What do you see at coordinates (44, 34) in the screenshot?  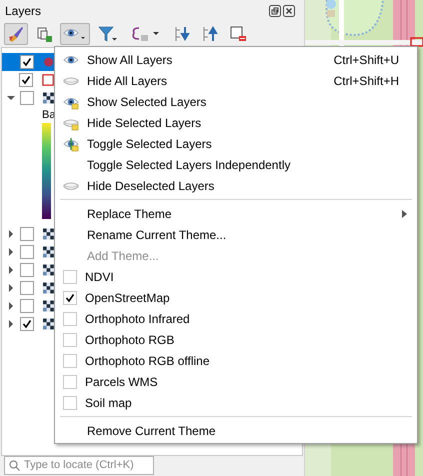 I see `add-group-icon` at bounding box center [44, 34].